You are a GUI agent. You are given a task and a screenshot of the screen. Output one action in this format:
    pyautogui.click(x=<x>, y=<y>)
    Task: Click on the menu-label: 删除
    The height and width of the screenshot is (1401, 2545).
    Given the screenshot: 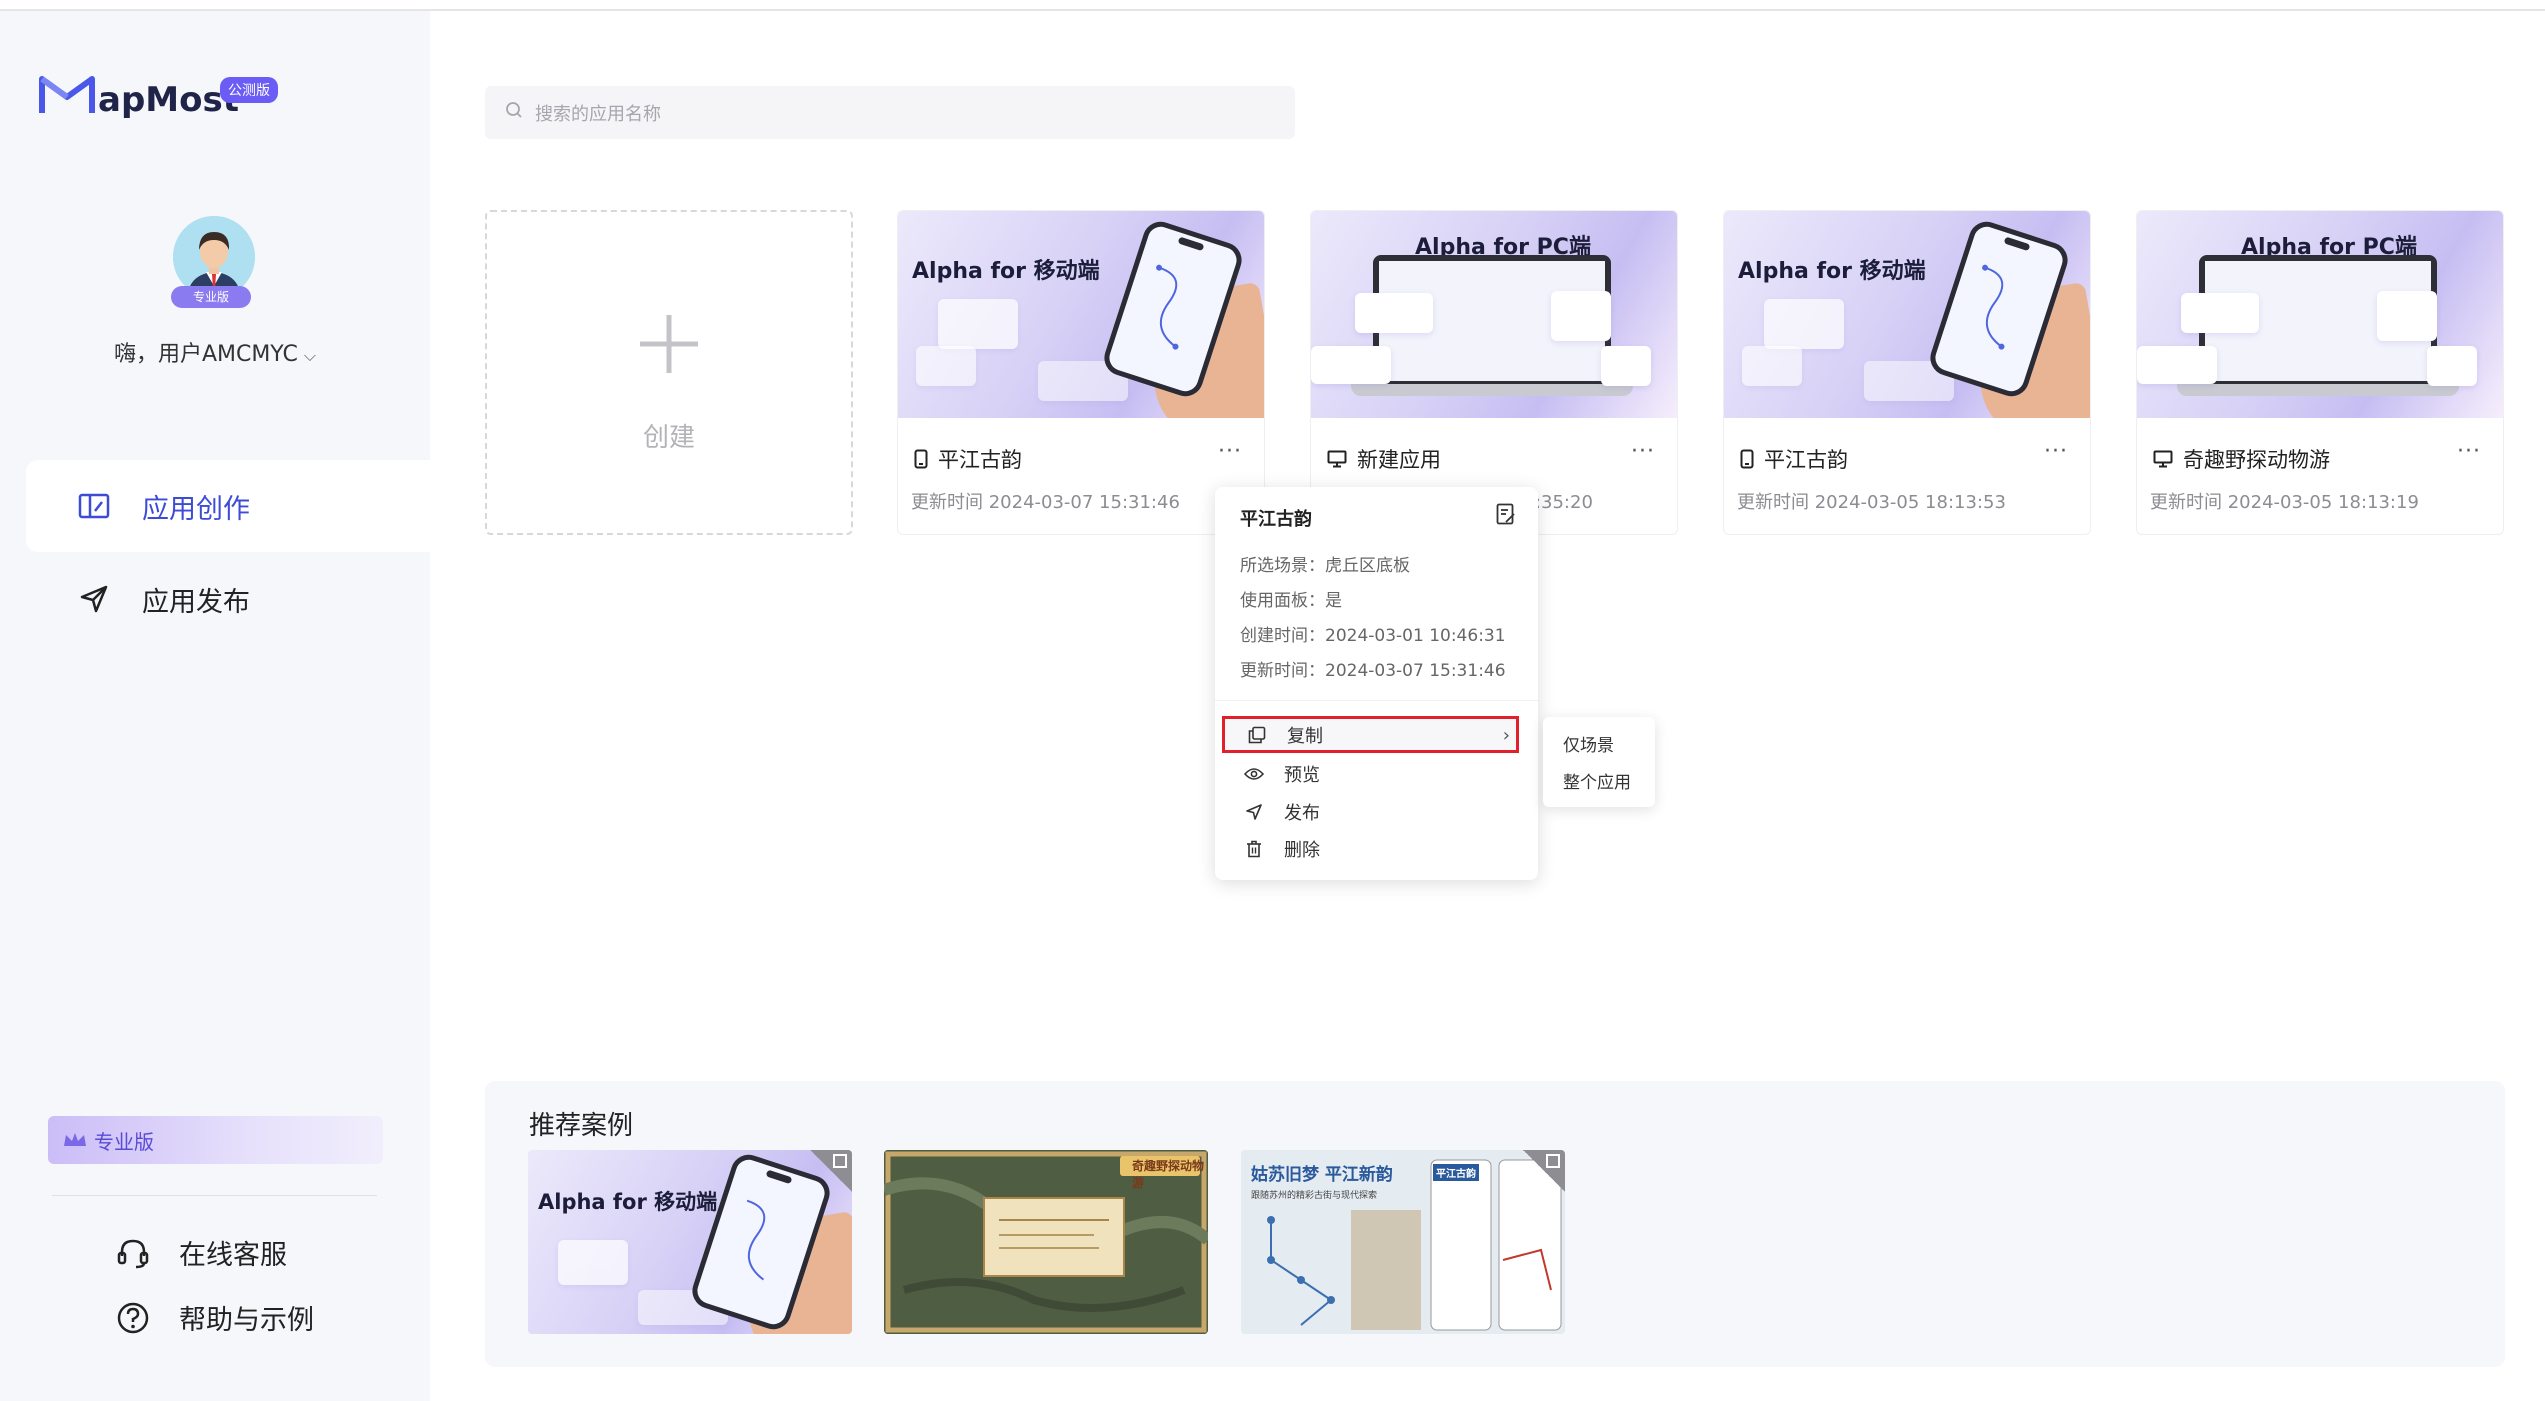 What is the action you would take?
    pyautogui.click(x=1302, y=850)
    